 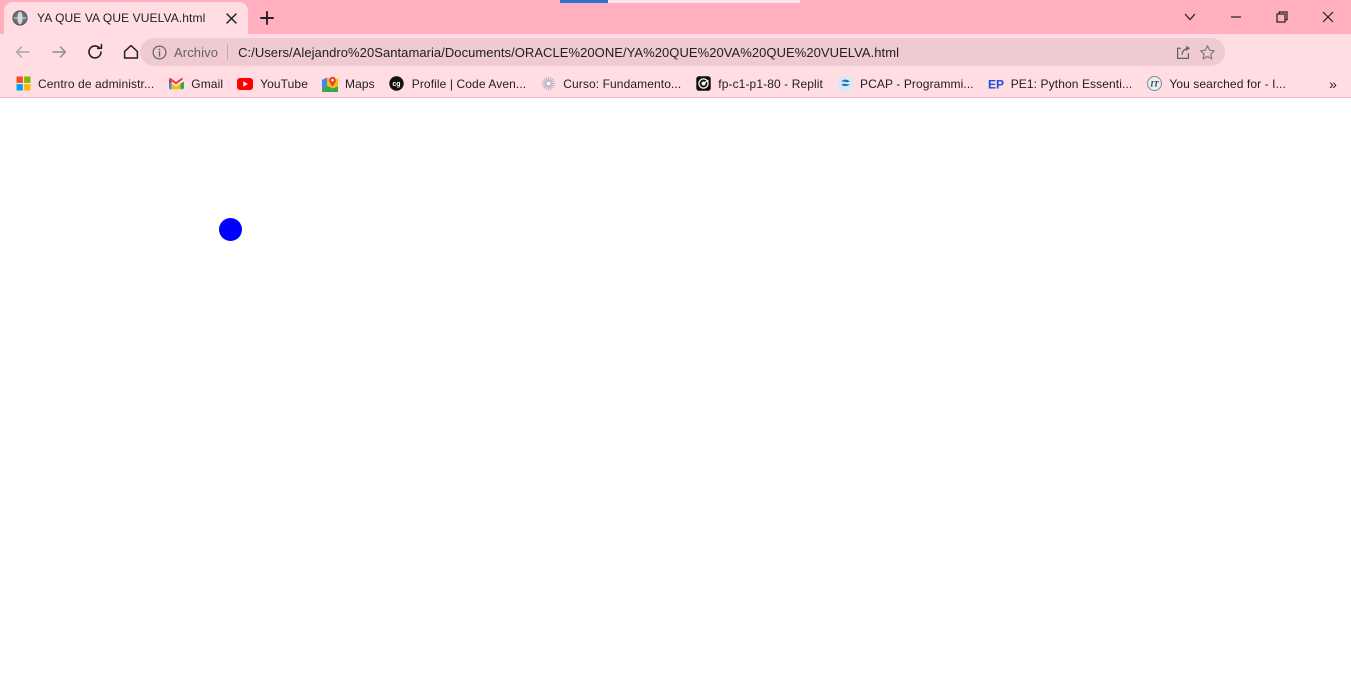 What do you see at coordinates (1207, 52) in the screenshot?
I see `star-icon` at bounding box center [1207, 52].